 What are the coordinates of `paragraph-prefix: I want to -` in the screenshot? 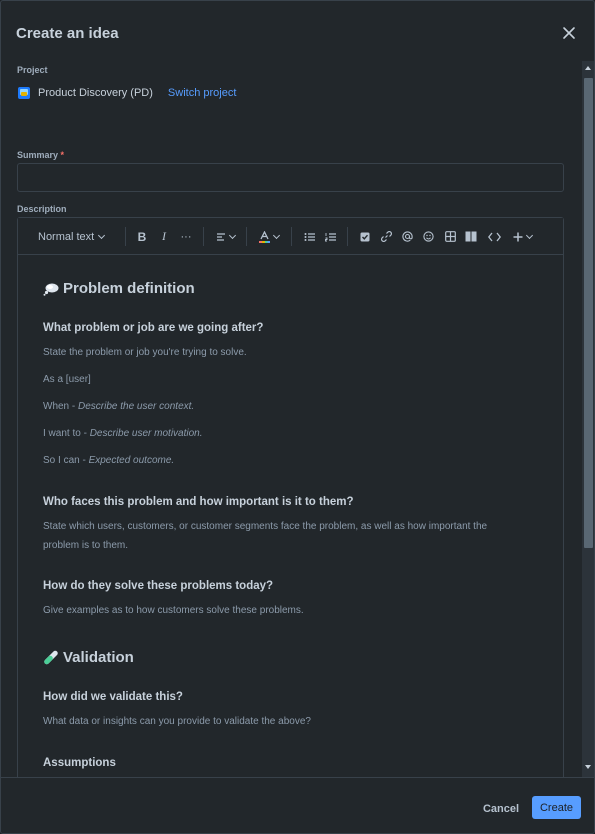 It's located at (66, 433).